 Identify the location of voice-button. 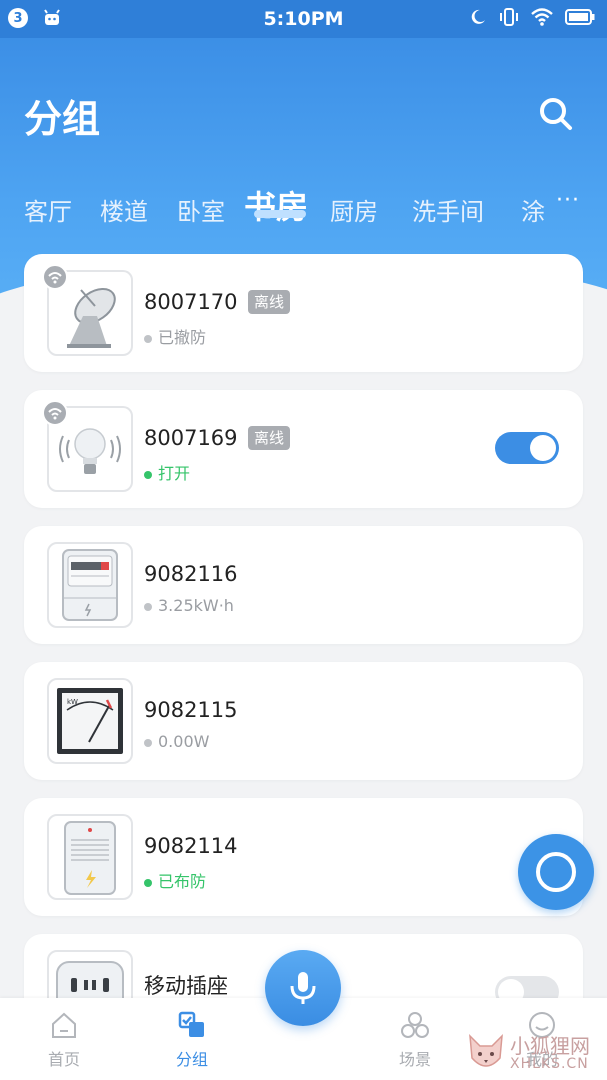
(303, 988).